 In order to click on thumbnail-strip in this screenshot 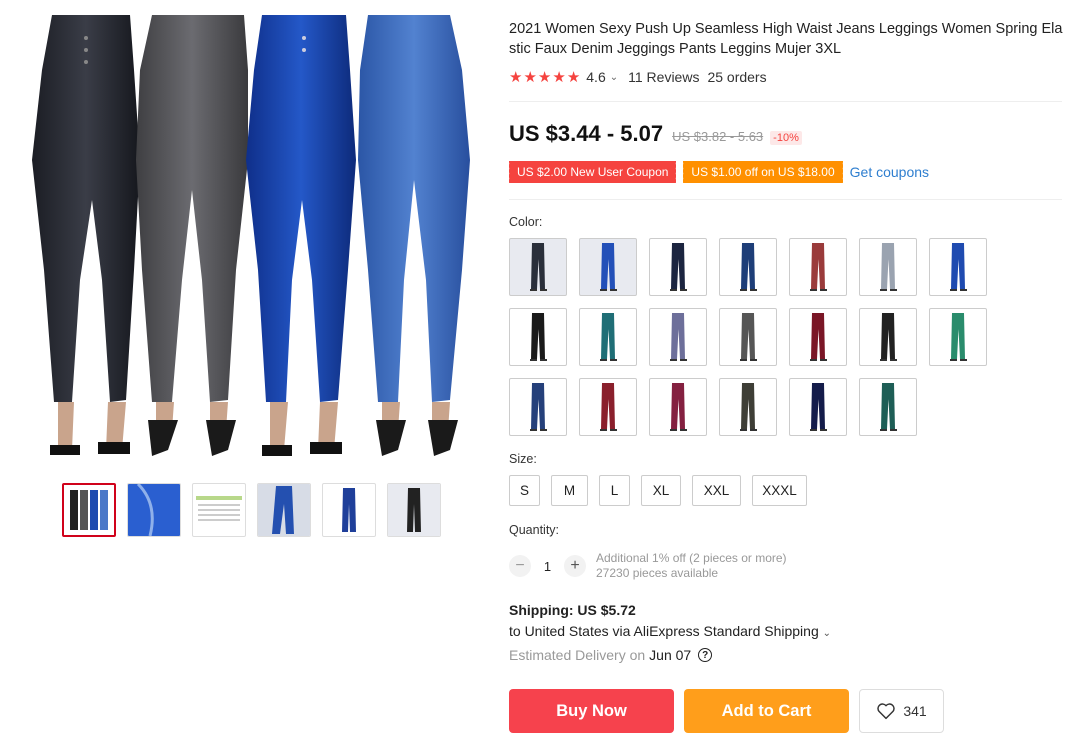, I will do `click(251, 510)`.